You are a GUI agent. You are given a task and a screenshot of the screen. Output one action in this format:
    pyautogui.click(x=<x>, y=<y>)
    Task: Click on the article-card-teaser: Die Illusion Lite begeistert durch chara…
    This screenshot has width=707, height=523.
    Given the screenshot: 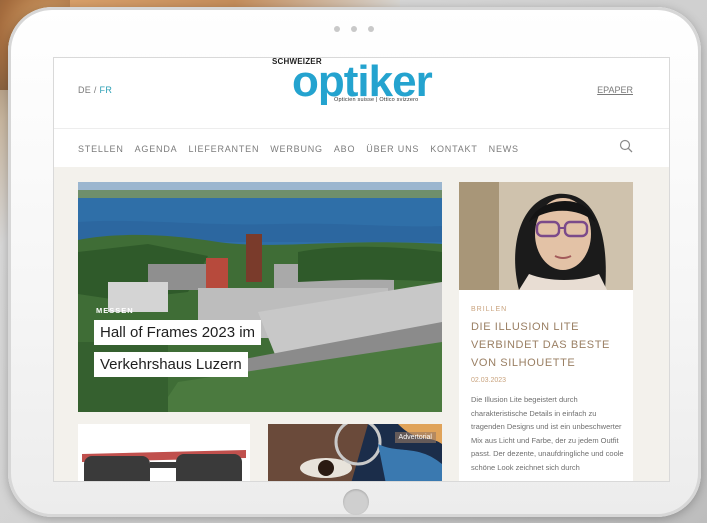 What is the action you would take?
    pyautogui.click(x=547, y=433)
    